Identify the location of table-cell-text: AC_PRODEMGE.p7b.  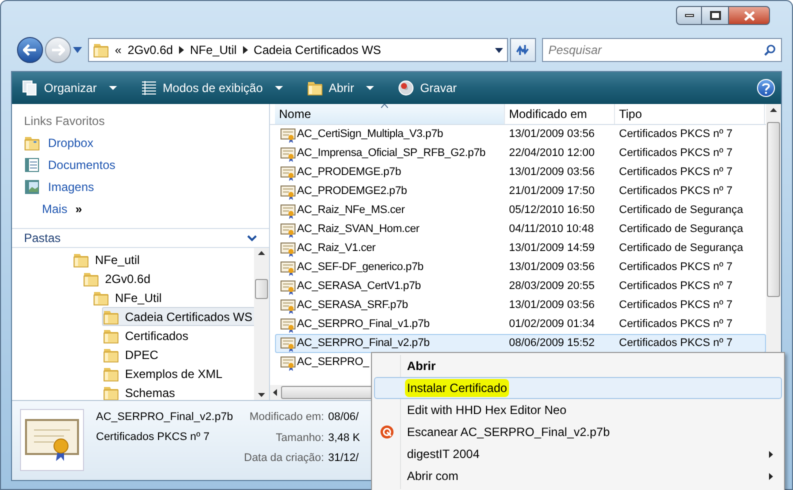
(349, 172).